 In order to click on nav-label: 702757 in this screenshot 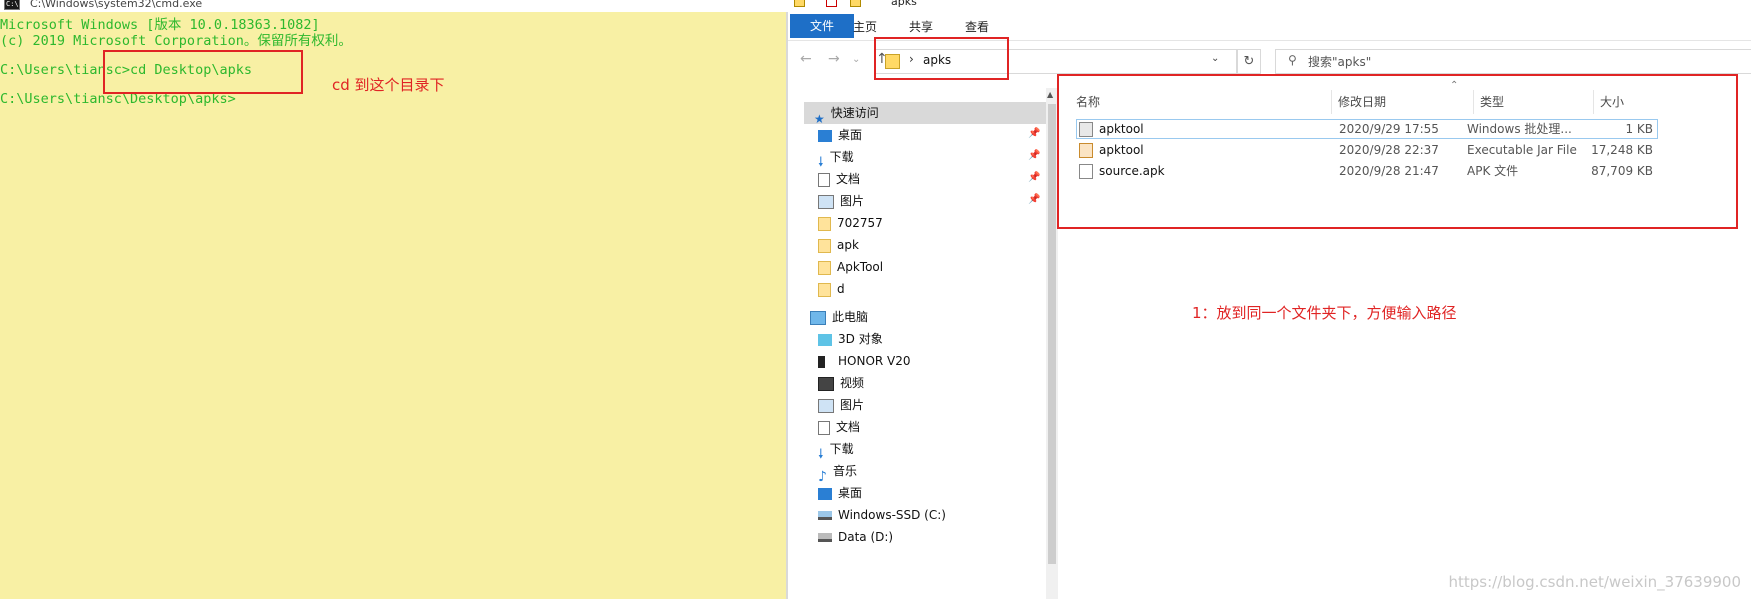, I will do `click(860, 223)`.